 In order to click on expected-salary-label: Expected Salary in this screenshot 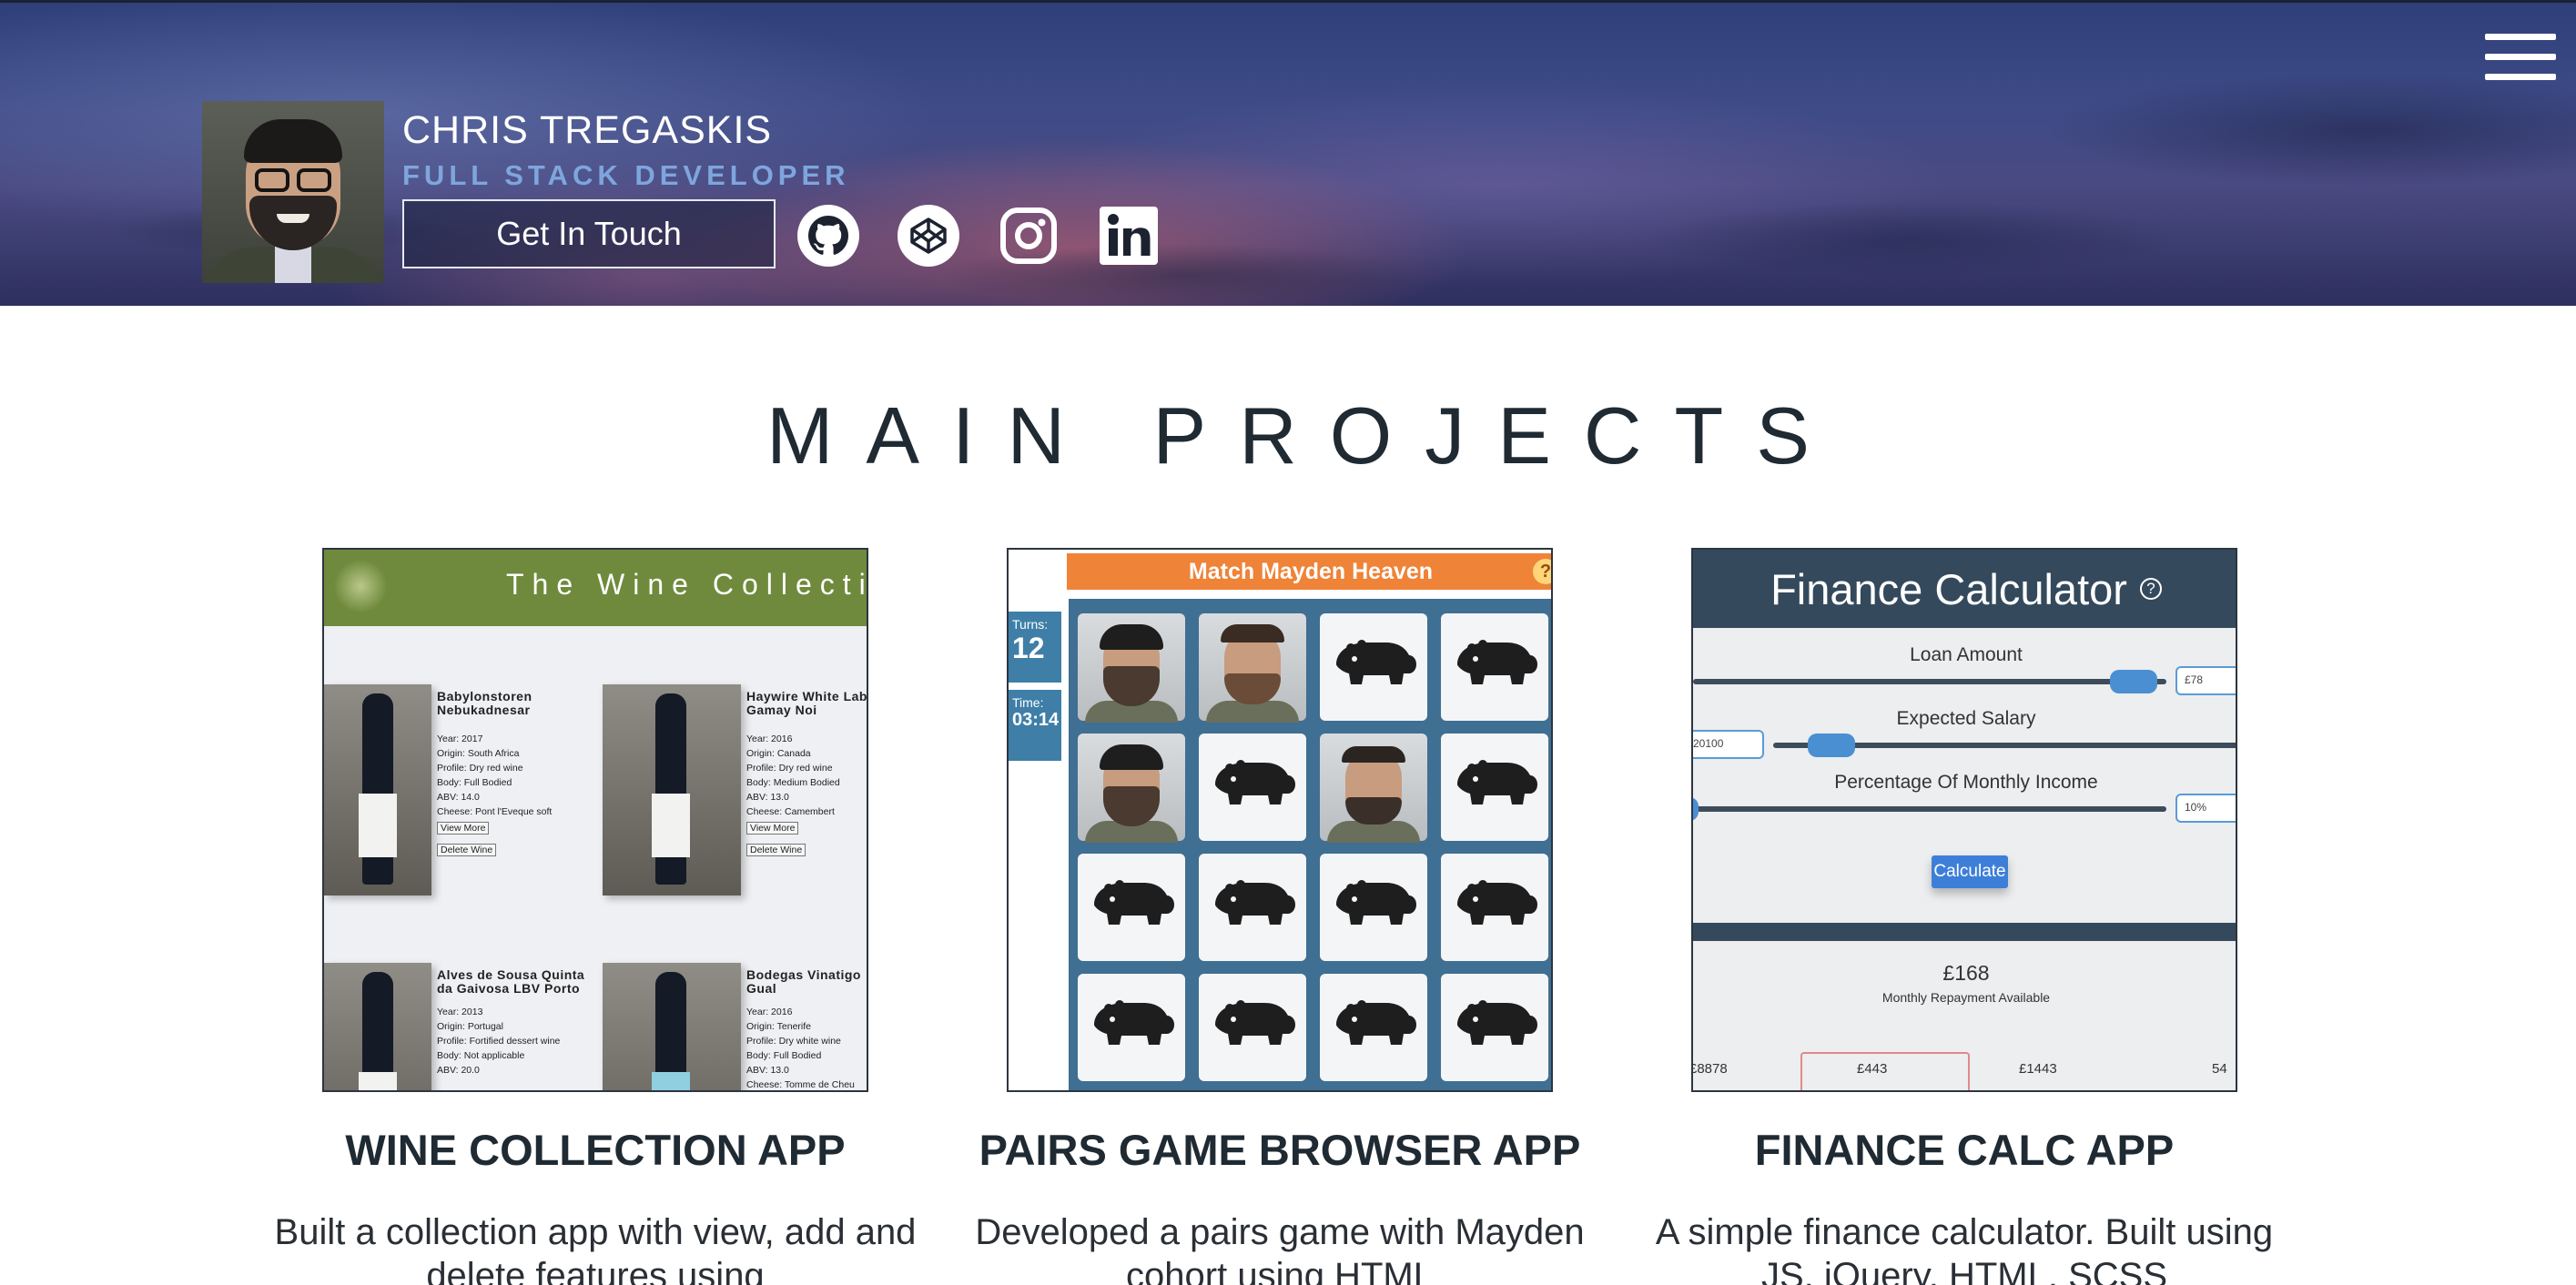, I will do `click(1966, 719)`.